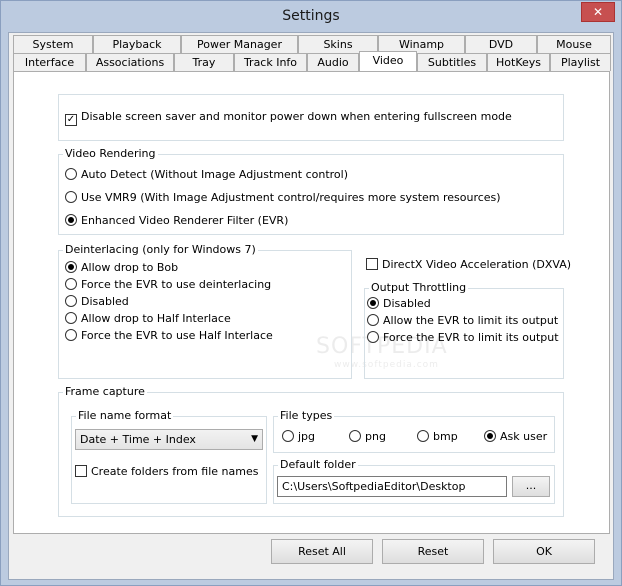 This screenshot has height=586, width=622. I want to click on ok-button: OK, so click(544, 551).